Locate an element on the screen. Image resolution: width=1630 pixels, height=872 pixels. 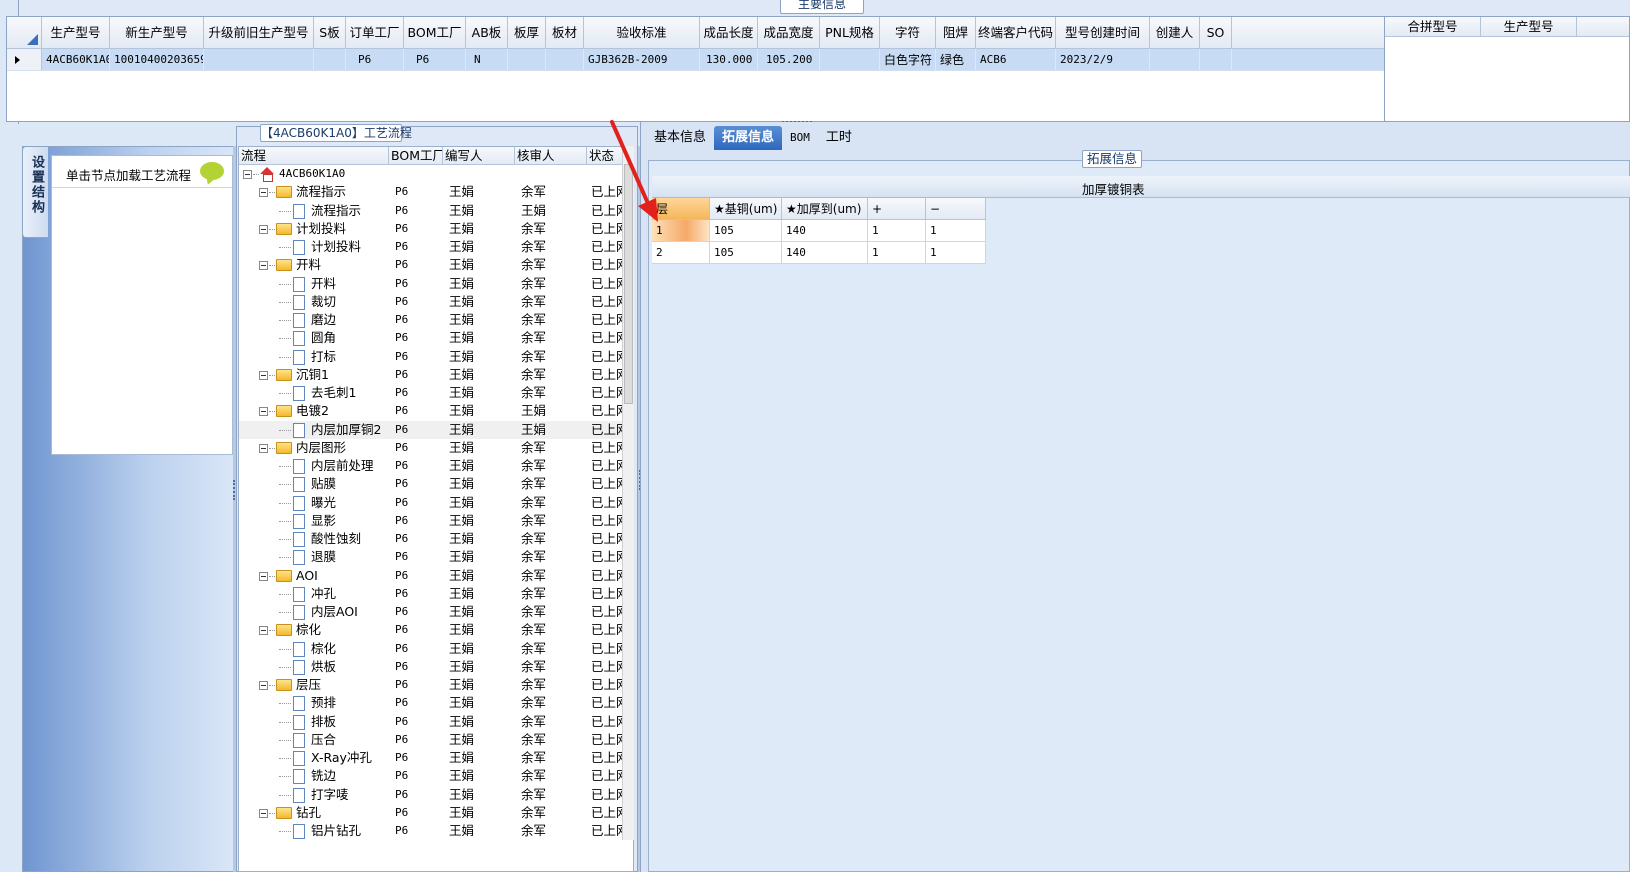
cell-creator is located at coordinates (1175, 59).